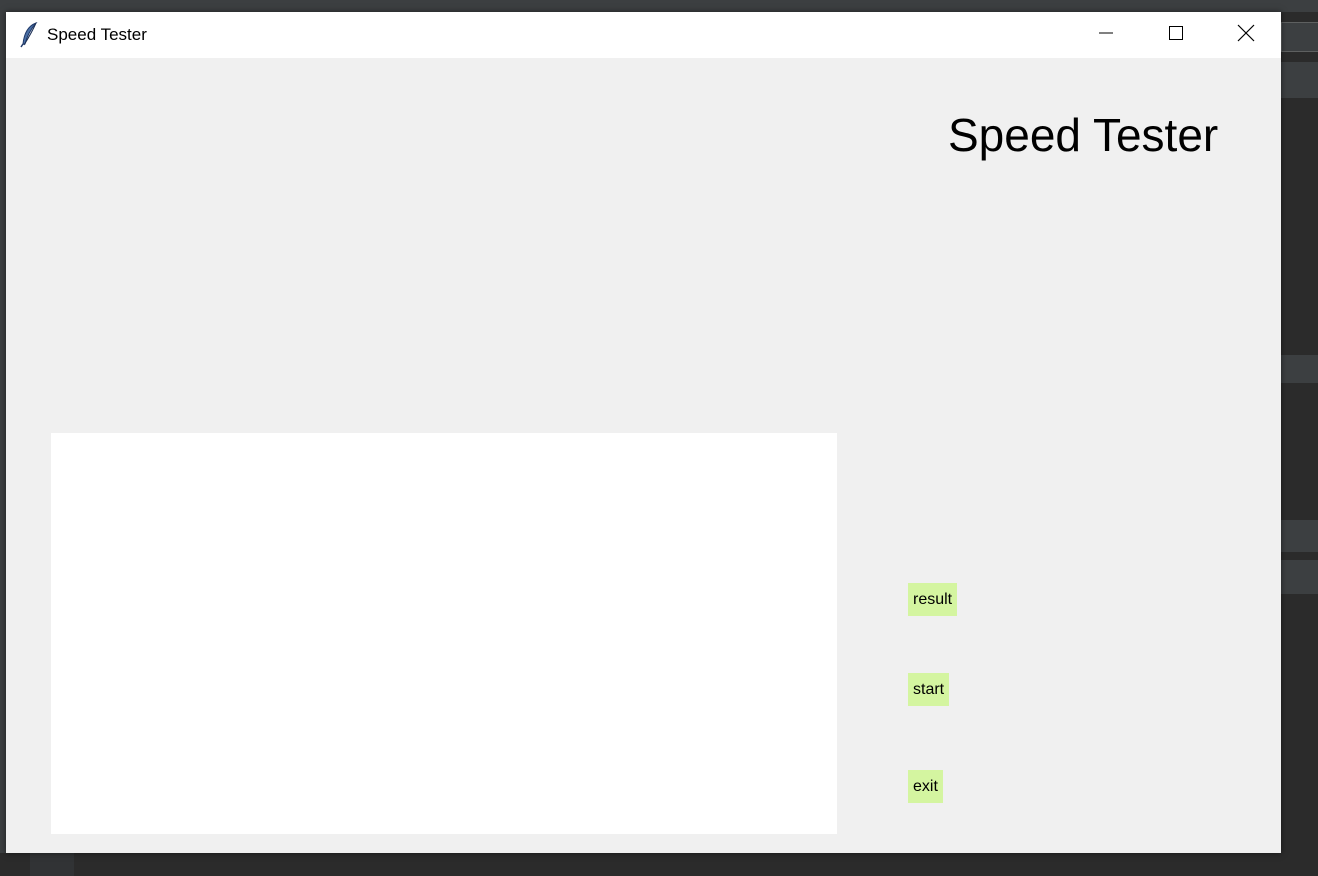  I want to click on close-icon, so click(1246, 35).